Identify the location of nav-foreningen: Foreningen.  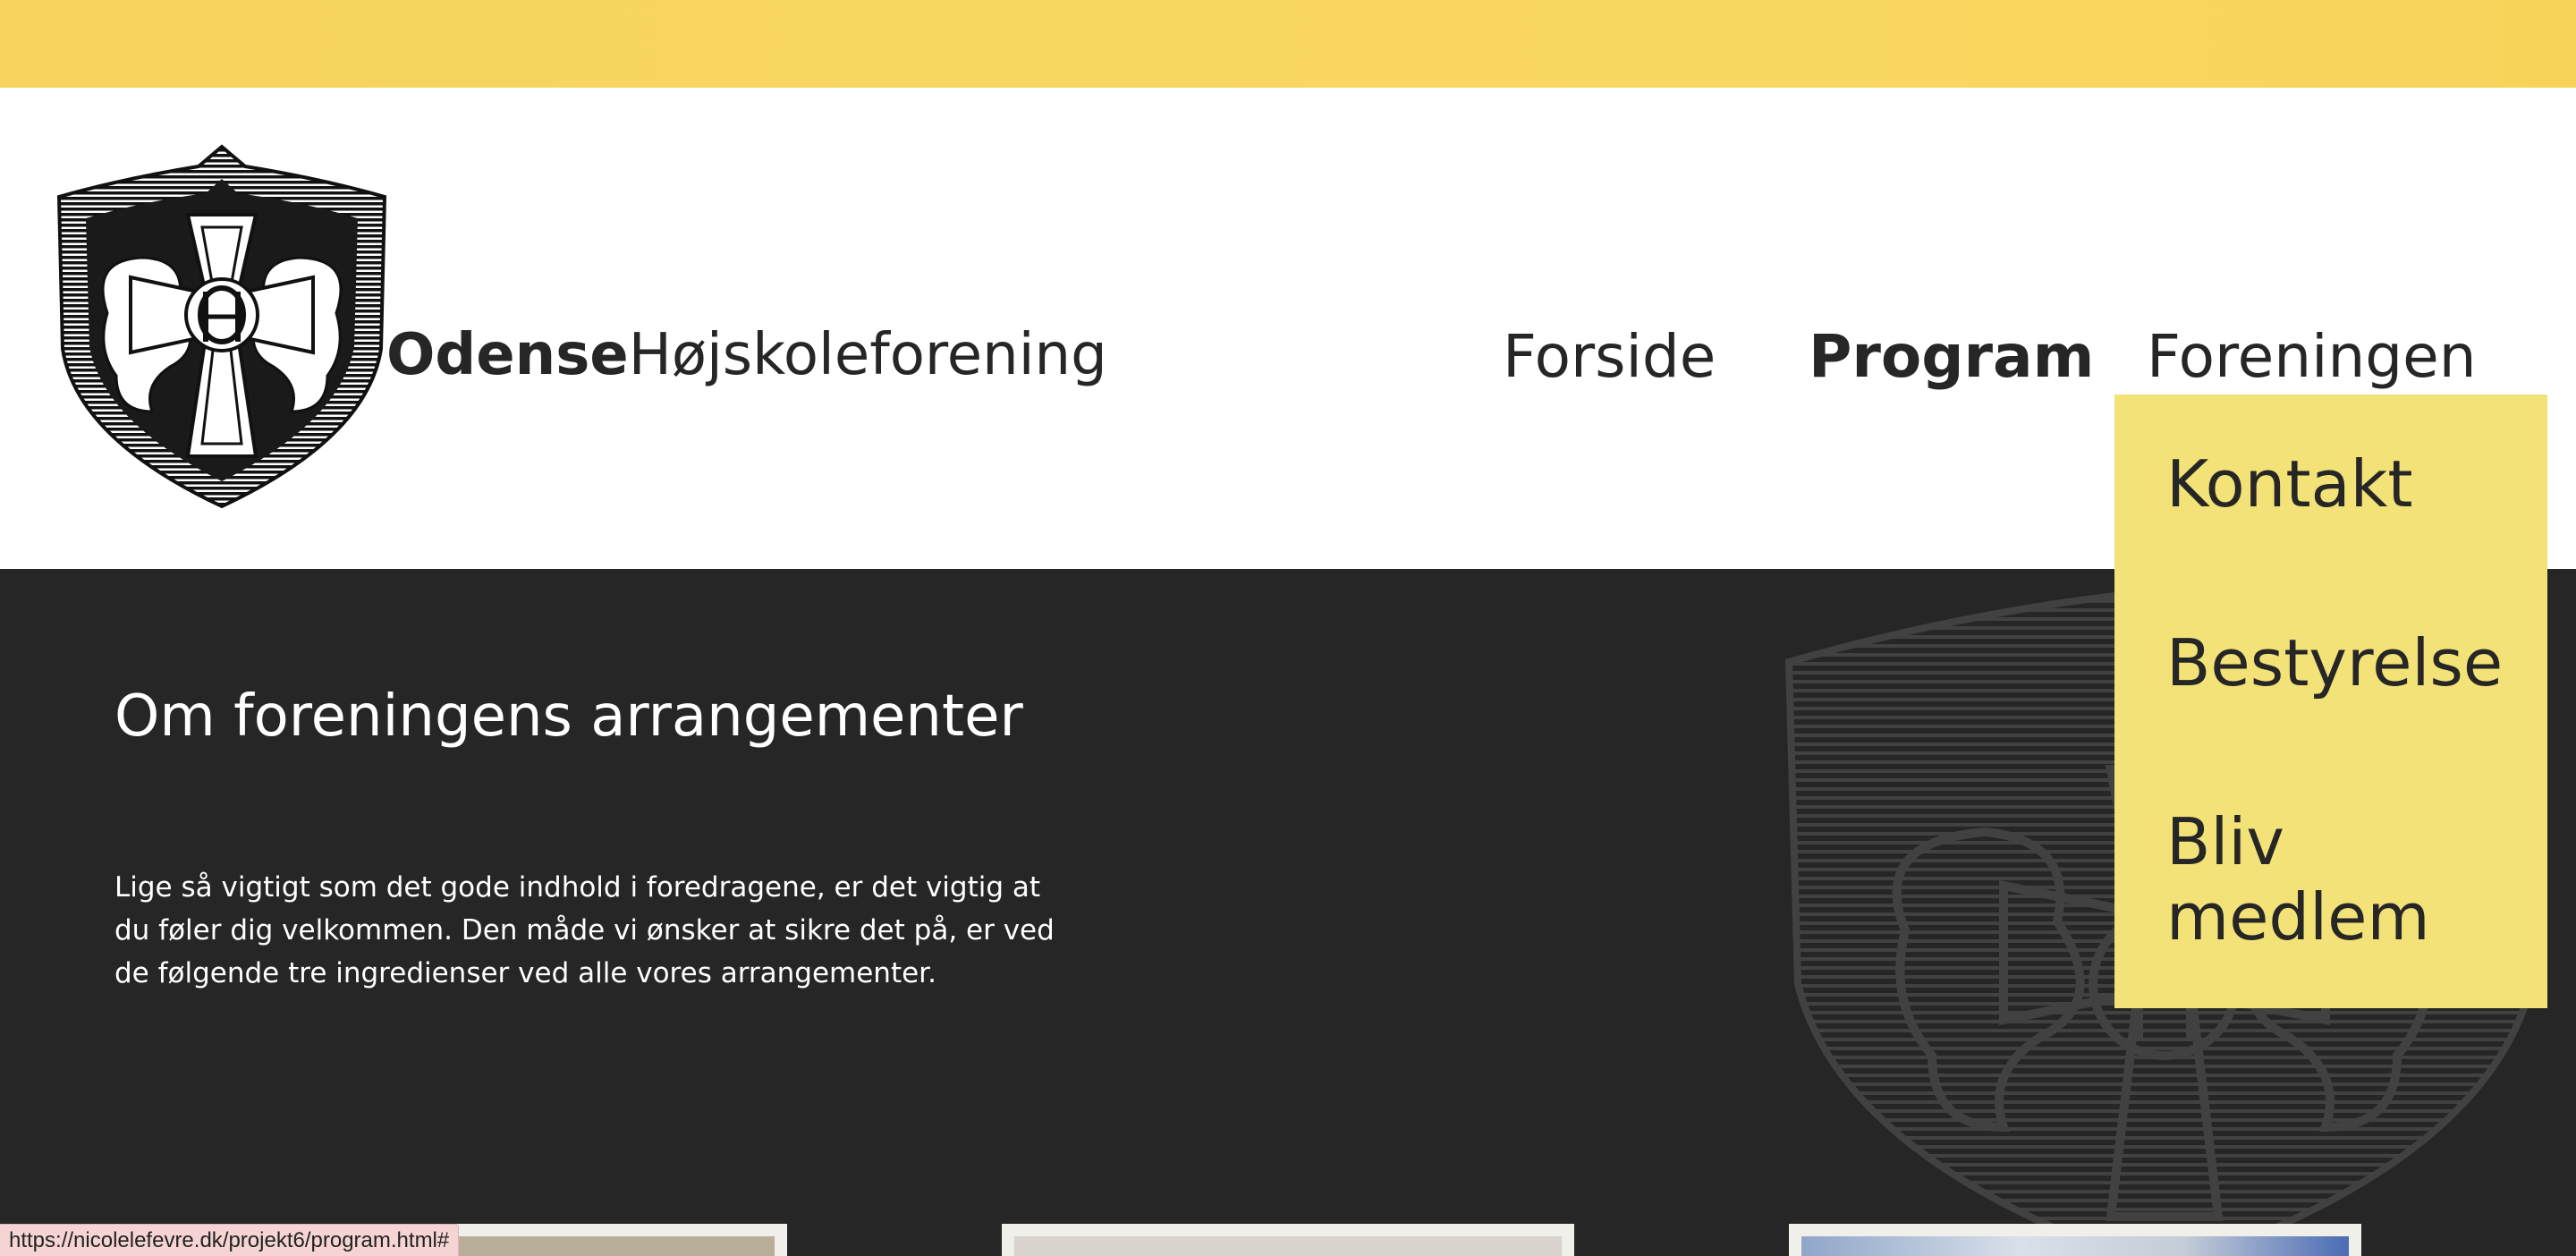
(2312, 356).